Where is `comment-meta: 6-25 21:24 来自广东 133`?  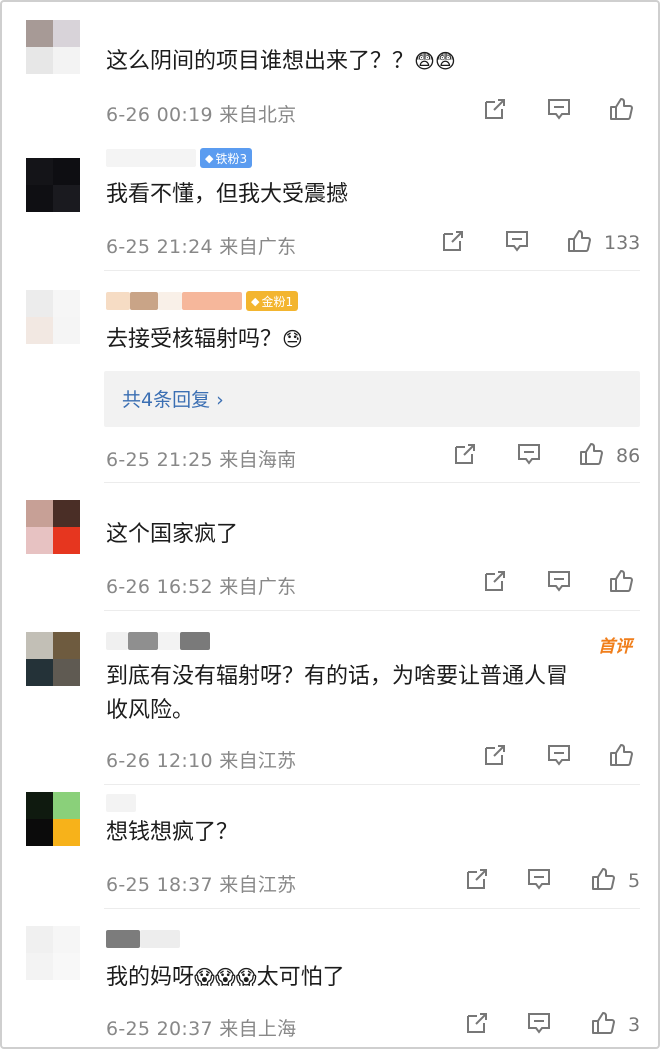 comment-meta: 6-25 21:24 来自广东 133 is located at coordinates (376, 245).